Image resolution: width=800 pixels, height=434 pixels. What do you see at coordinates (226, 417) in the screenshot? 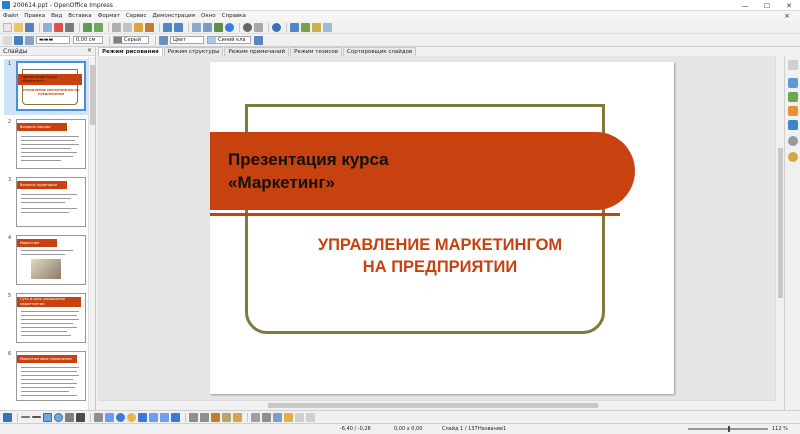
I see `from-file-icon` at bounding box center [226, 417].